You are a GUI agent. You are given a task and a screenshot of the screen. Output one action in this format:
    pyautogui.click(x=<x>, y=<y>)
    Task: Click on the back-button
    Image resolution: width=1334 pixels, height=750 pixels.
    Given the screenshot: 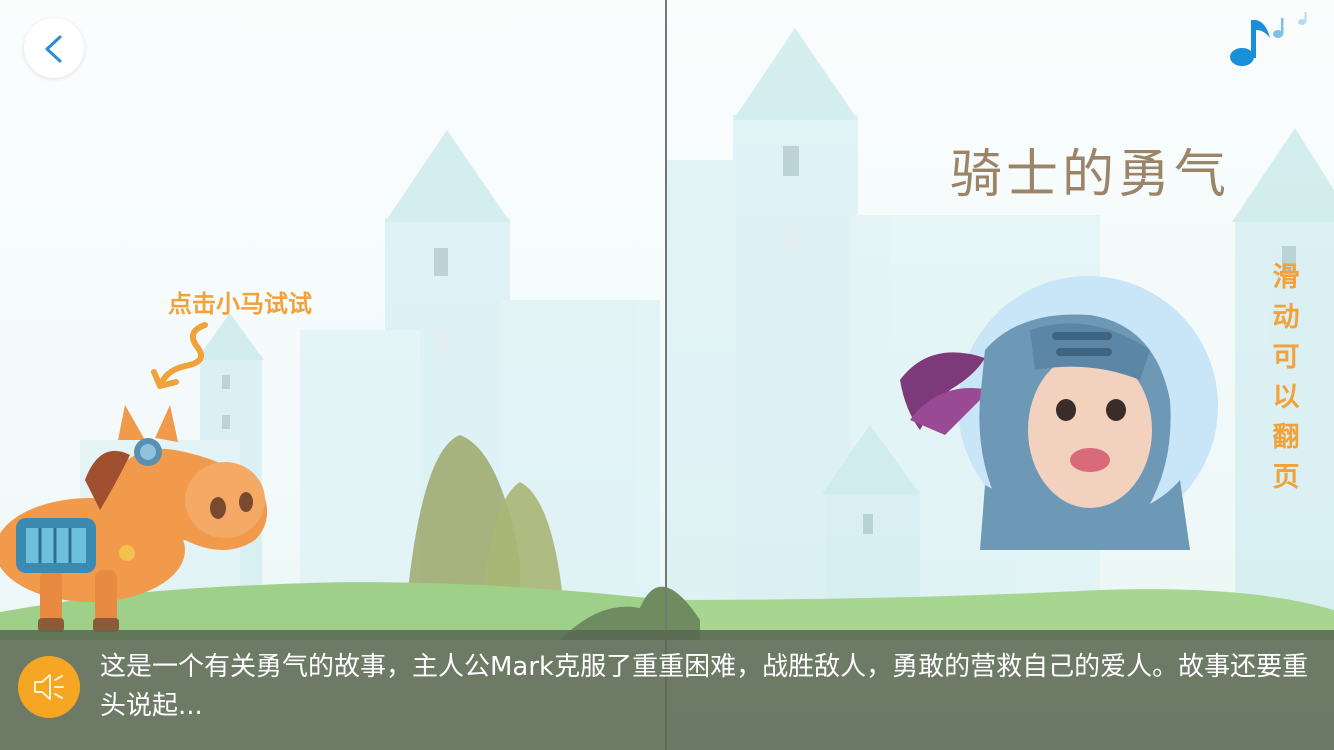 What is the action you would take?
    pyautogui.click(x=54, y=48)
    